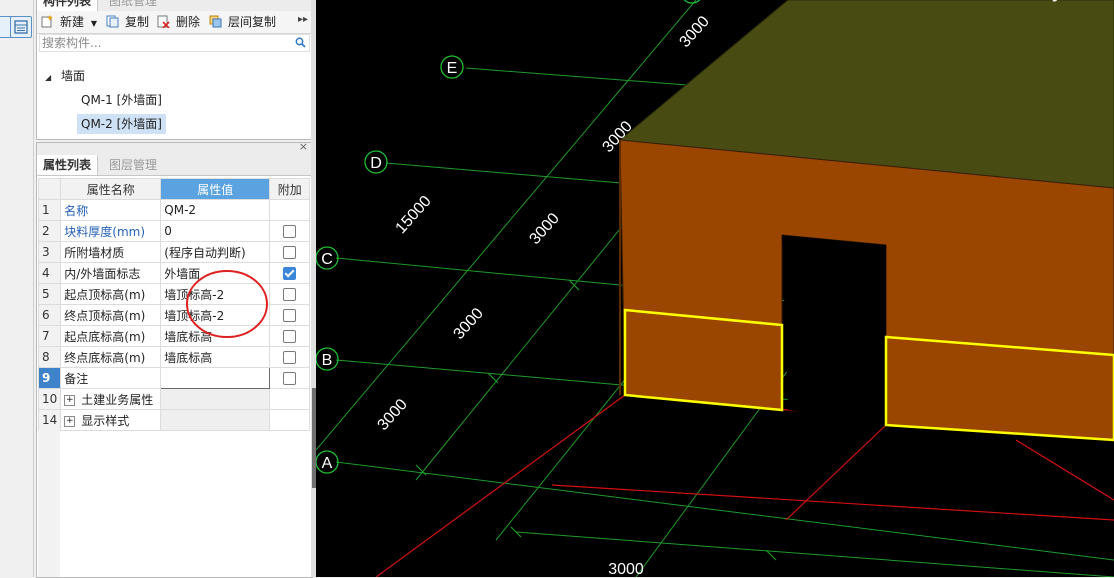  What do you see at coordinates (834, 330) in the screenshot?
I see `door-opening` at bounding box center [834, 330].